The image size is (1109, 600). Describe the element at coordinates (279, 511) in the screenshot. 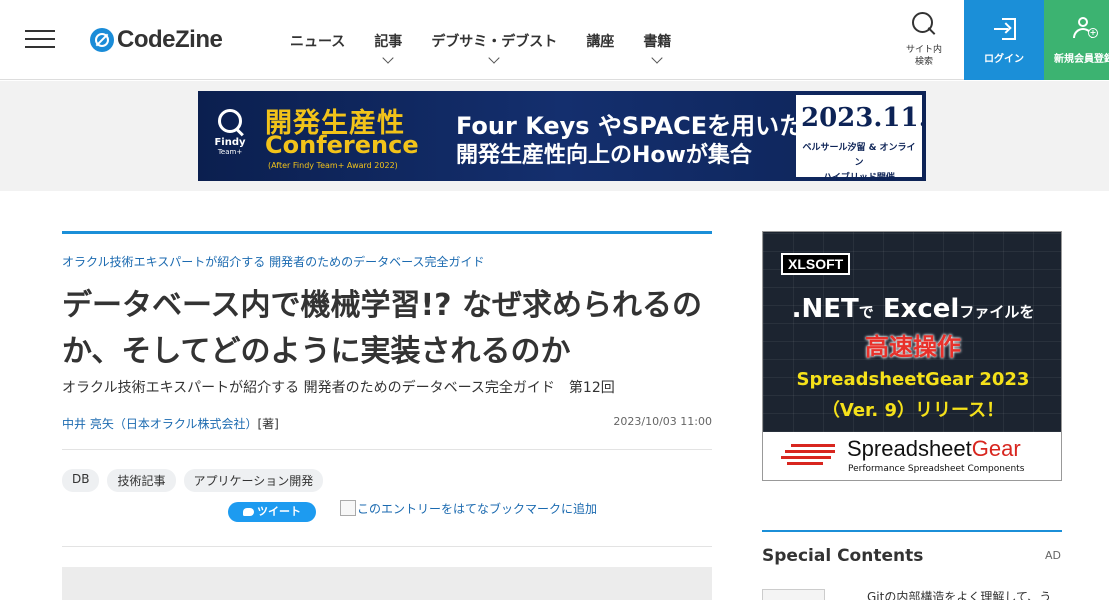

I see `tweet-label: ツイート` at that location.